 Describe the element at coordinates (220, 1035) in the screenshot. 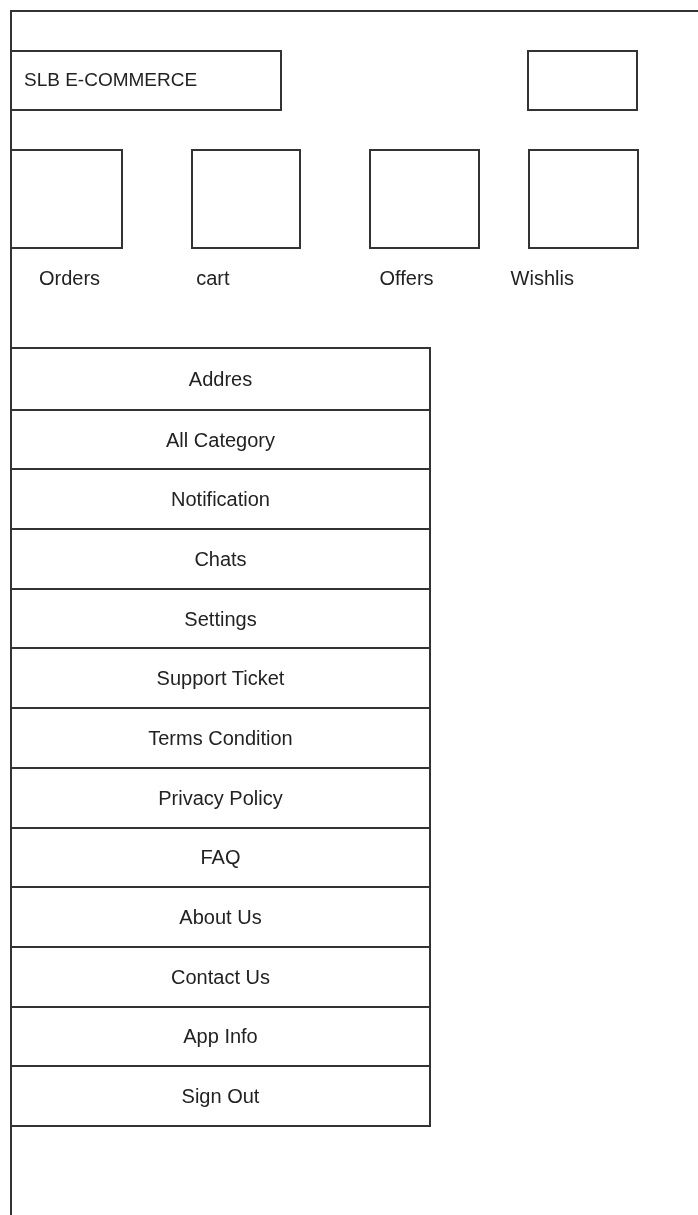

I see `menu-item: App Info` at that location.